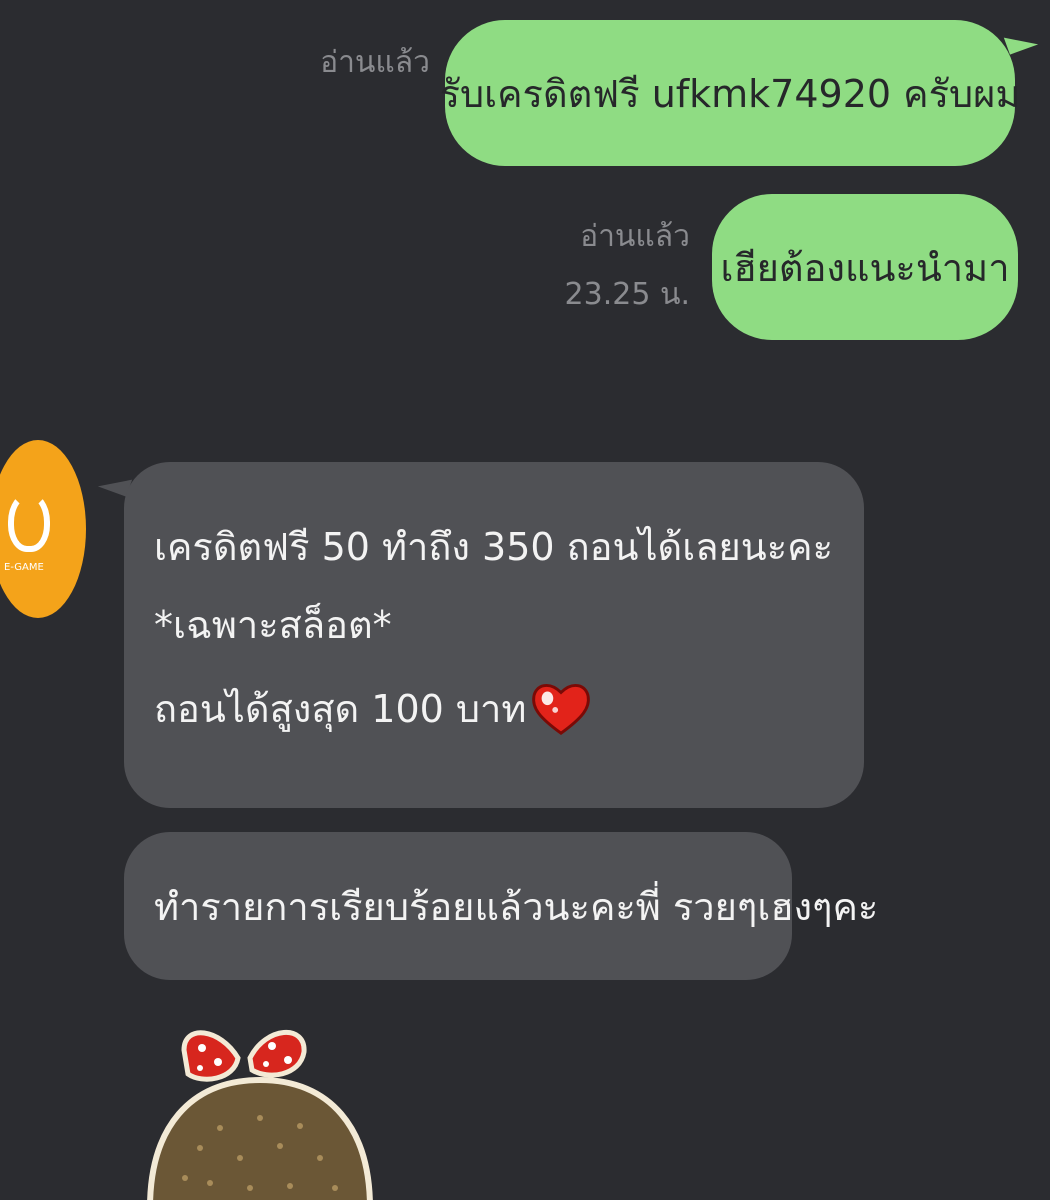 This screenshot has width=1050, height=1200. Describe the element at coordinates (24, 567) in the screenshot. I see `avatar-label: E-GAME` at that location.